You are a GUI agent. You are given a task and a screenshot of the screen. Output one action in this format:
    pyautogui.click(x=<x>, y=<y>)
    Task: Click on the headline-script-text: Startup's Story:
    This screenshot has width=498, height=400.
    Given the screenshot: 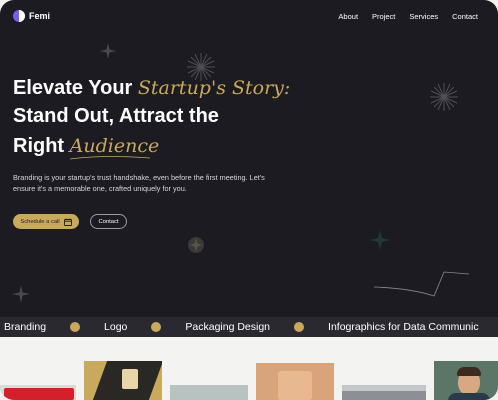 What is the action you would take?
    pyautogui.click(x=214, y=88)
    